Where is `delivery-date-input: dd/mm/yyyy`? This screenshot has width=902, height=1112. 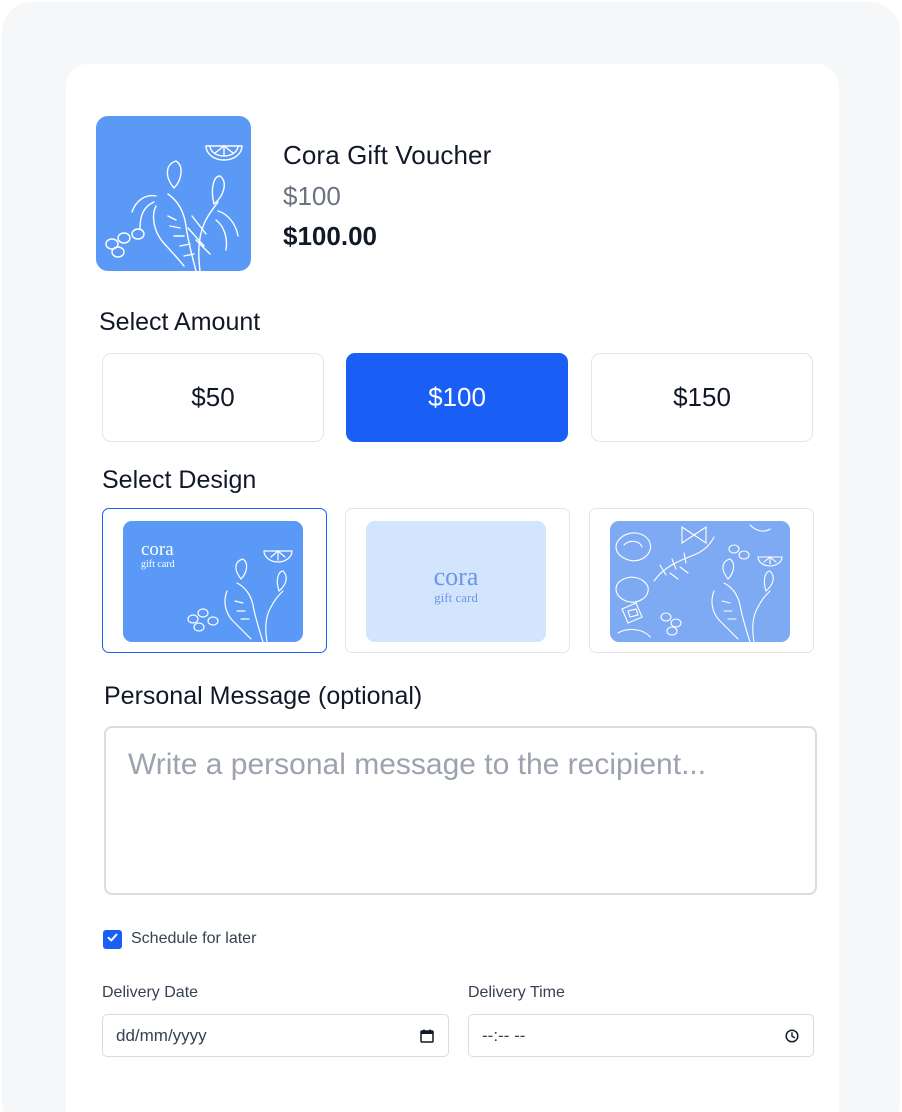 delivery-date-input: dd/mm/yyyy is located at coordinates (275, 1035).